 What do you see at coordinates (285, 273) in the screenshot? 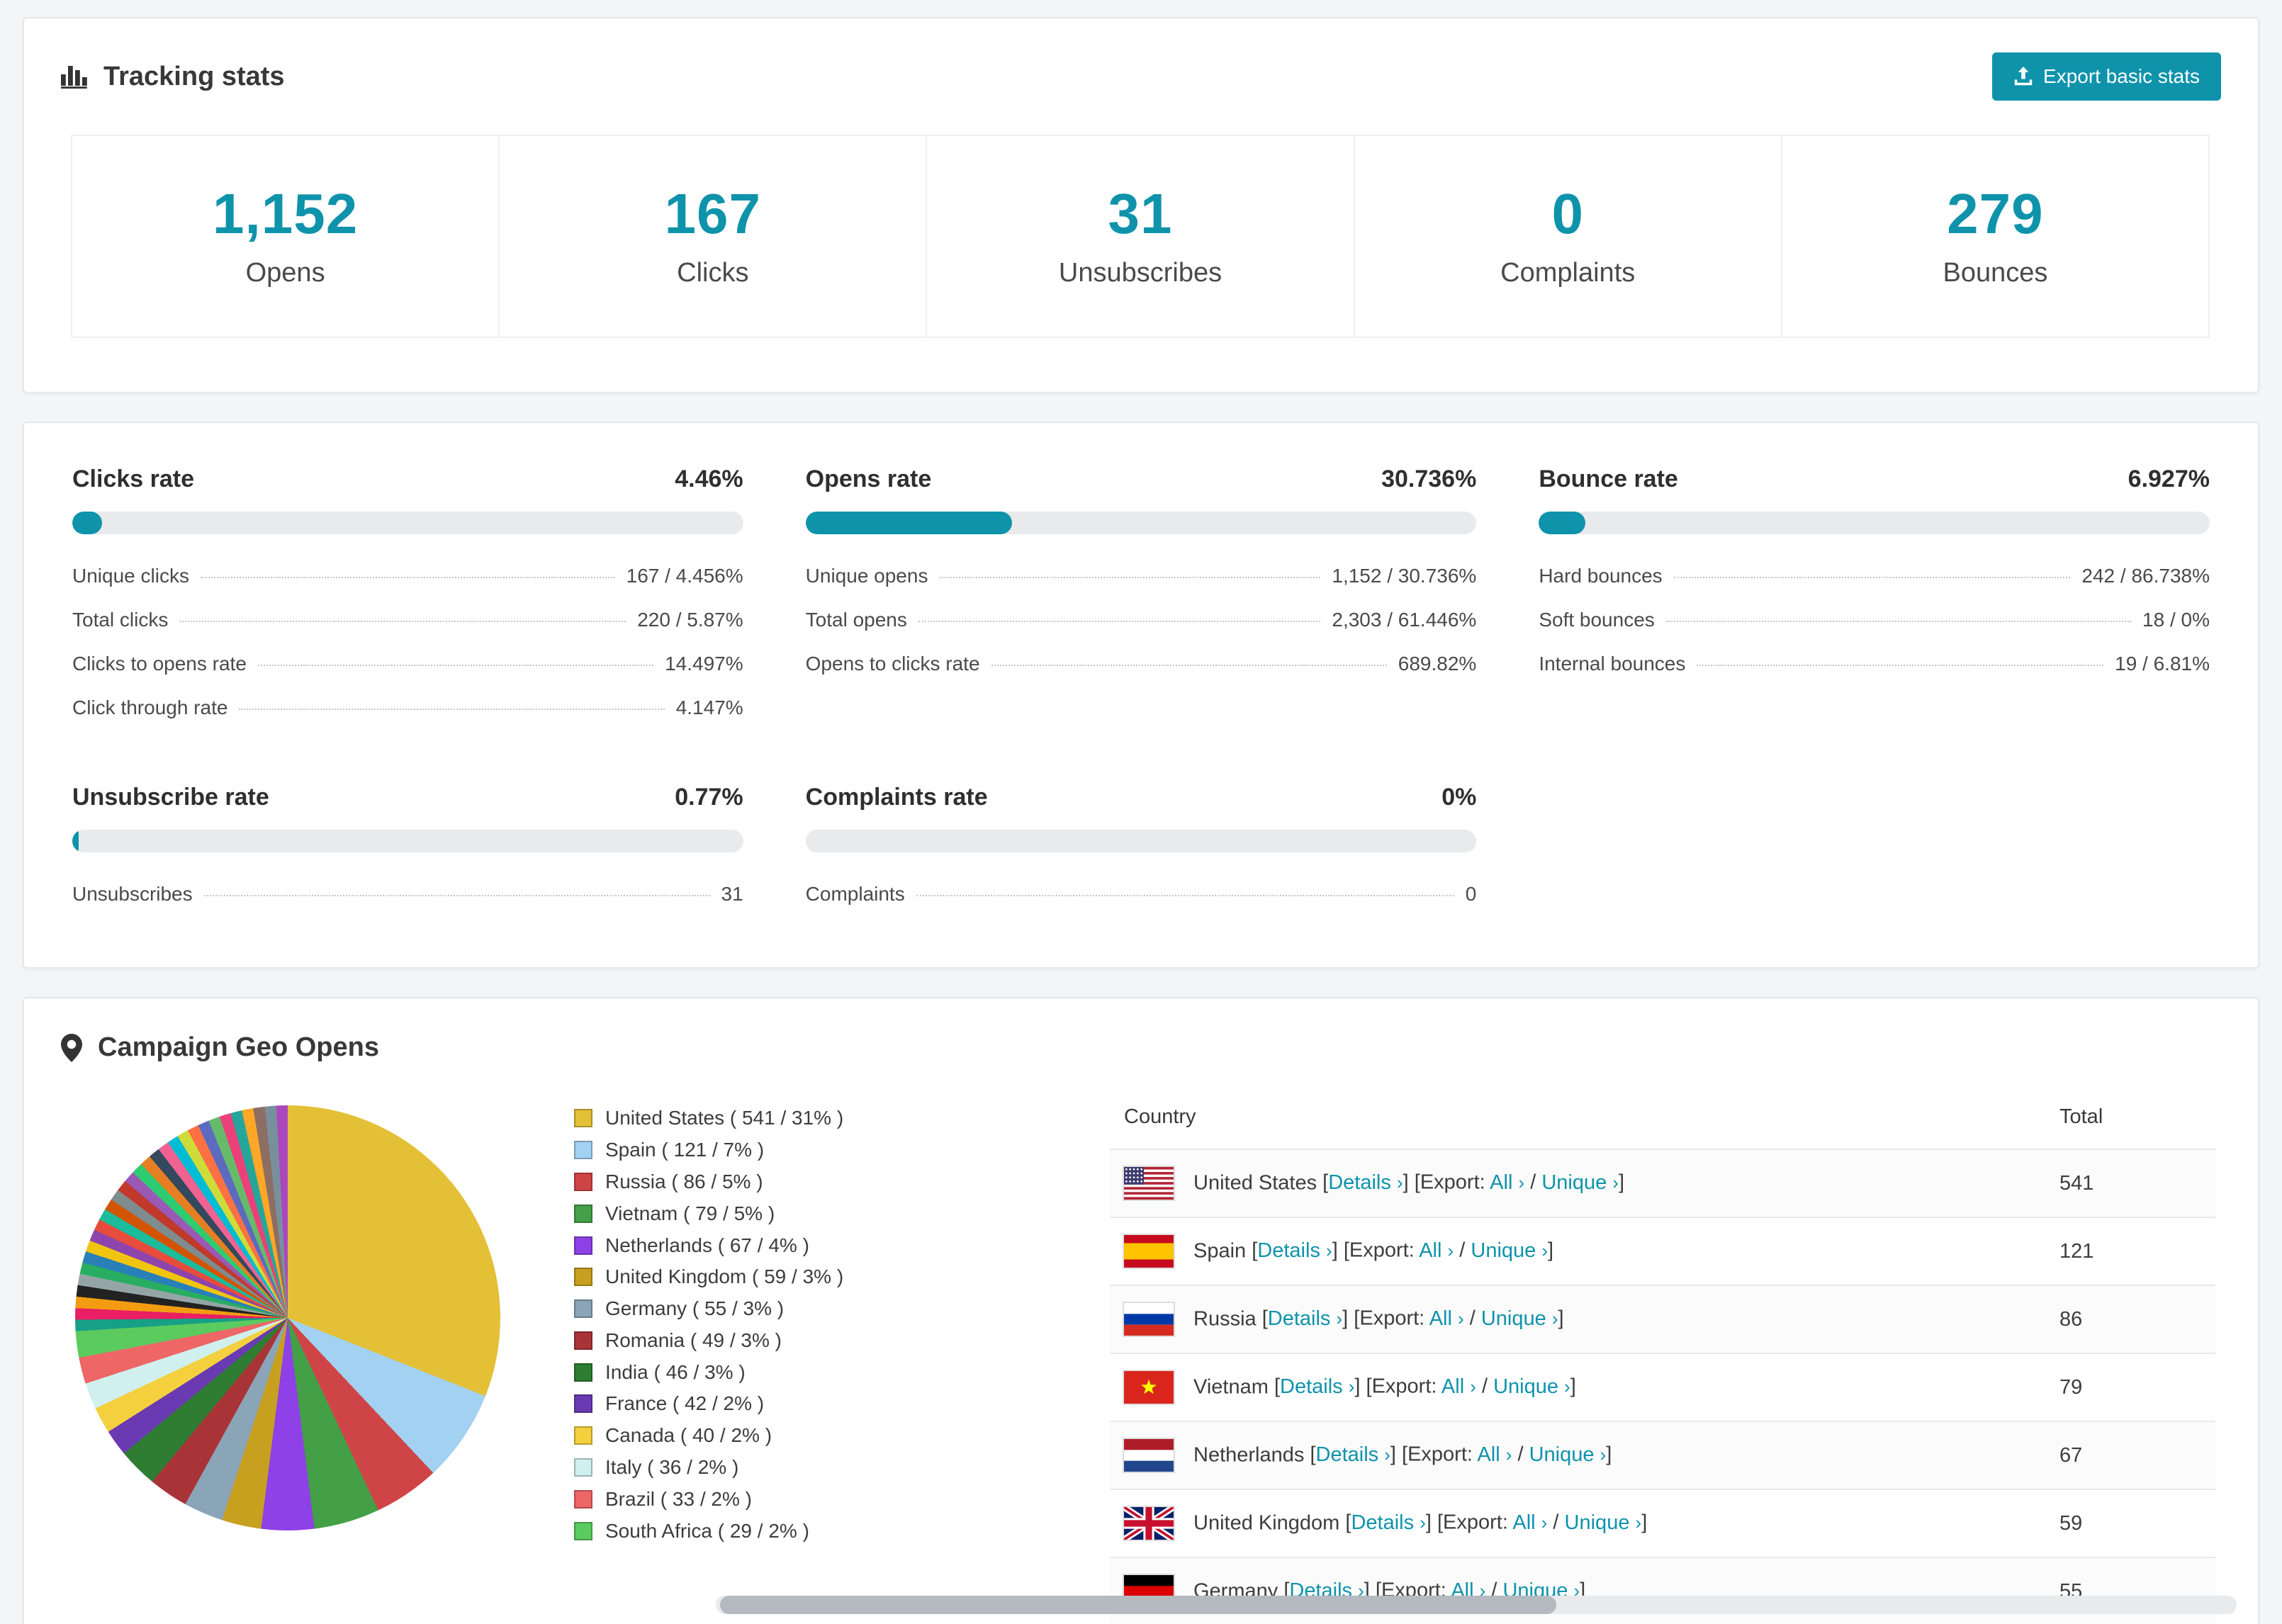
I see `stat-label: Opens` at bounding box center [285, 273].